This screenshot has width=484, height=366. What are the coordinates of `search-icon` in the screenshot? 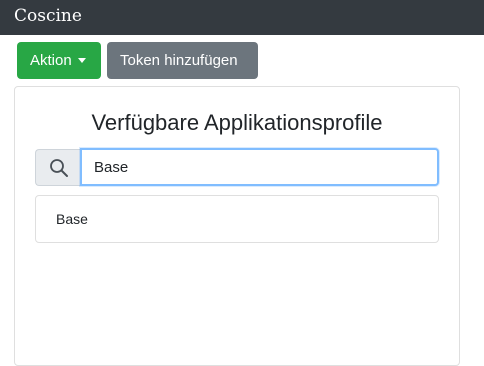 It's located at (58, 167).